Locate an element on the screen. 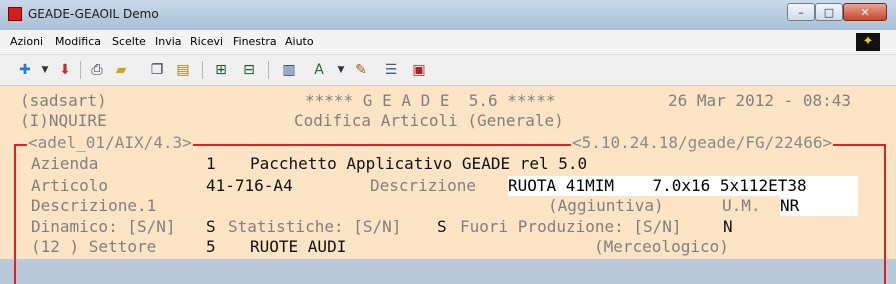  azienda-code: 1 is located at coordinates (211, 163).